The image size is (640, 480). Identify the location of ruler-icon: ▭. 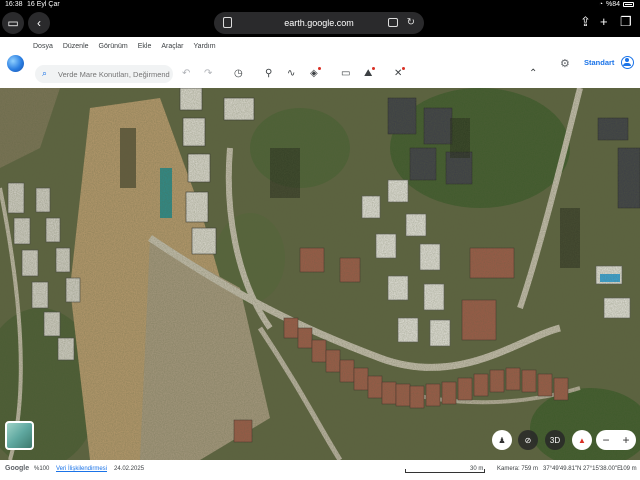
(345, 74).